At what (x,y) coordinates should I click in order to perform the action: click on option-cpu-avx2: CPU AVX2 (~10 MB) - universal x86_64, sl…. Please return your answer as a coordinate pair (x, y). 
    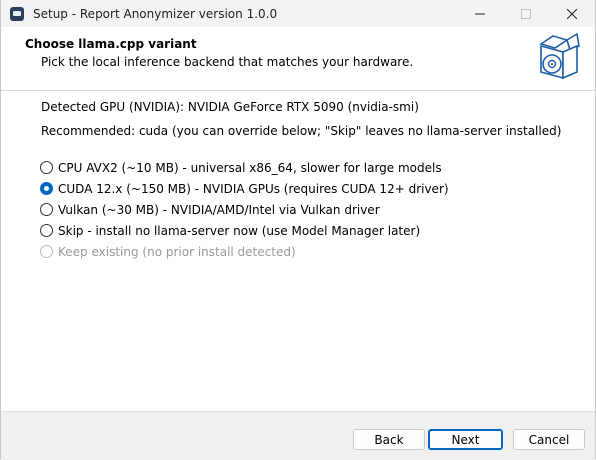
    Looking at the image, I should click on (244, 167).